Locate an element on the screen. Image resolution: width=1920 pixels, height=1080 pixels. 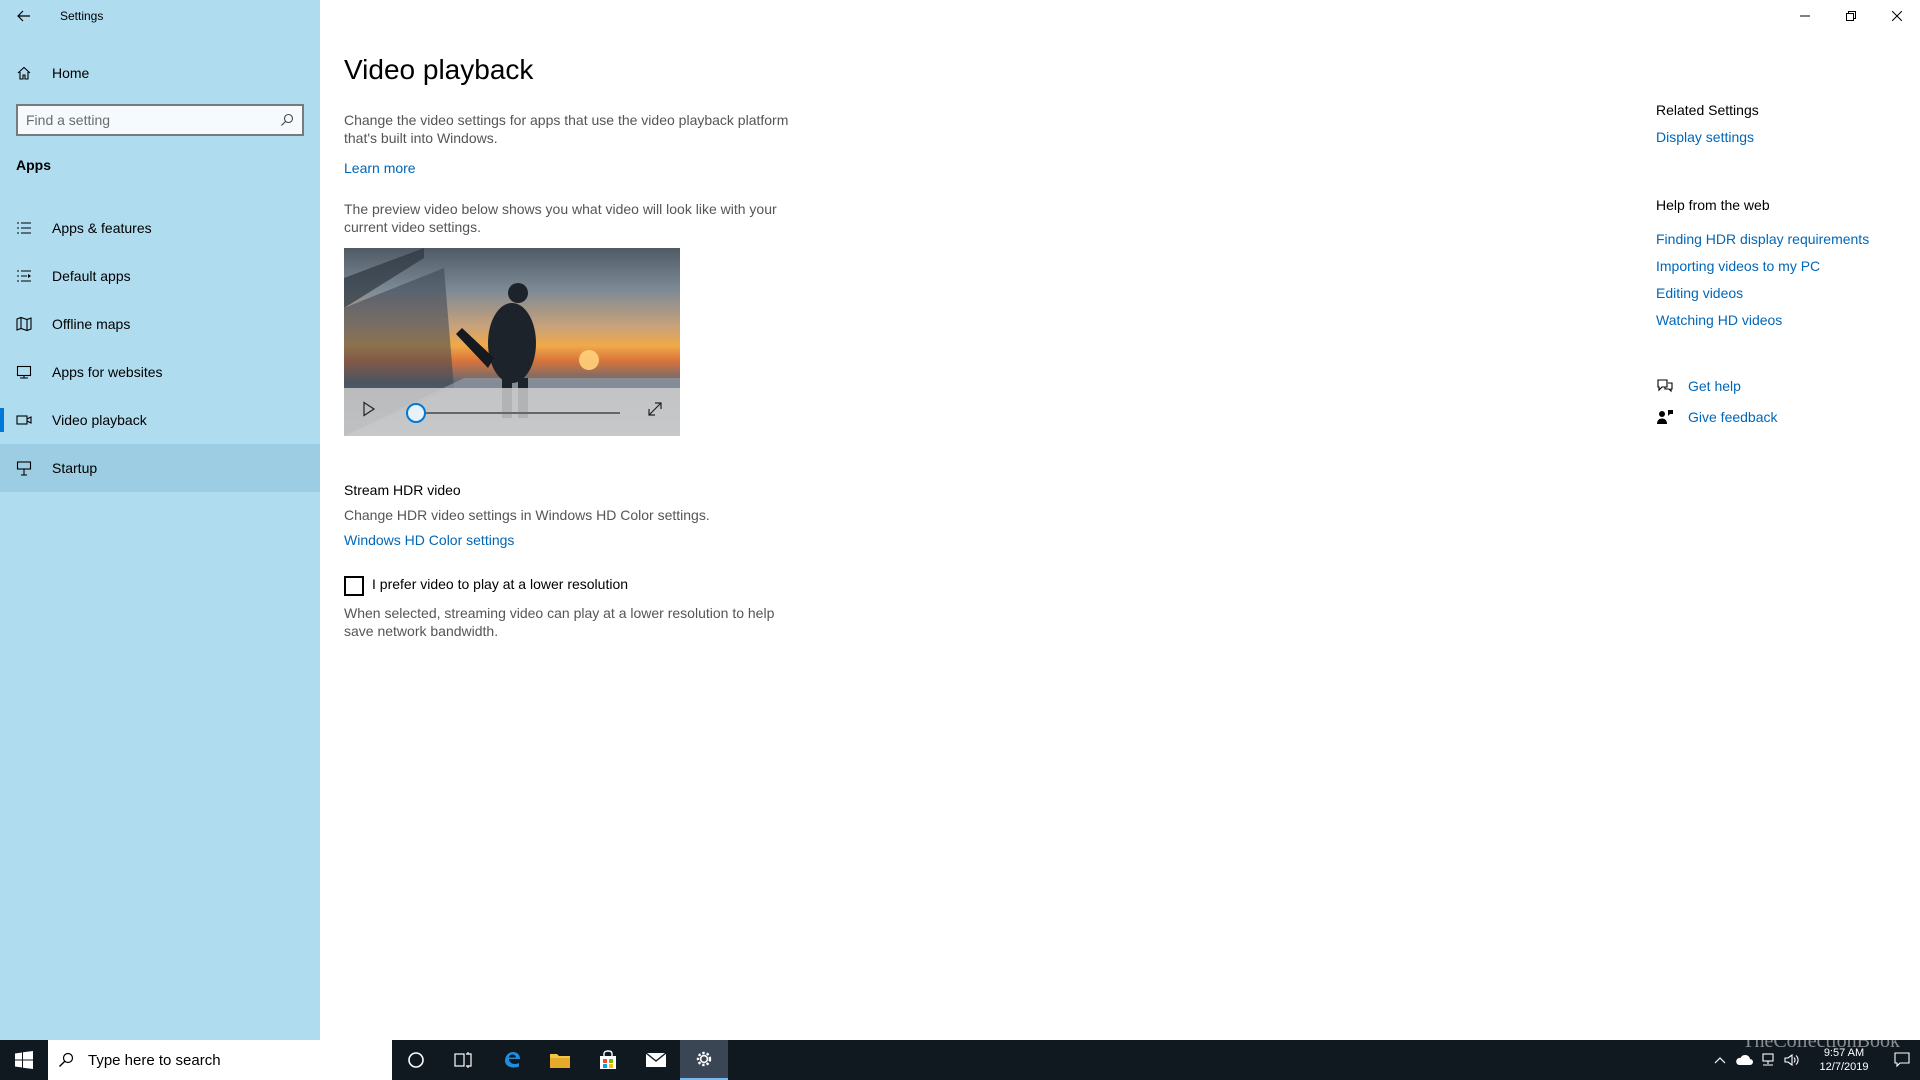
minimize-icon is located at coordinates (1805, 16).